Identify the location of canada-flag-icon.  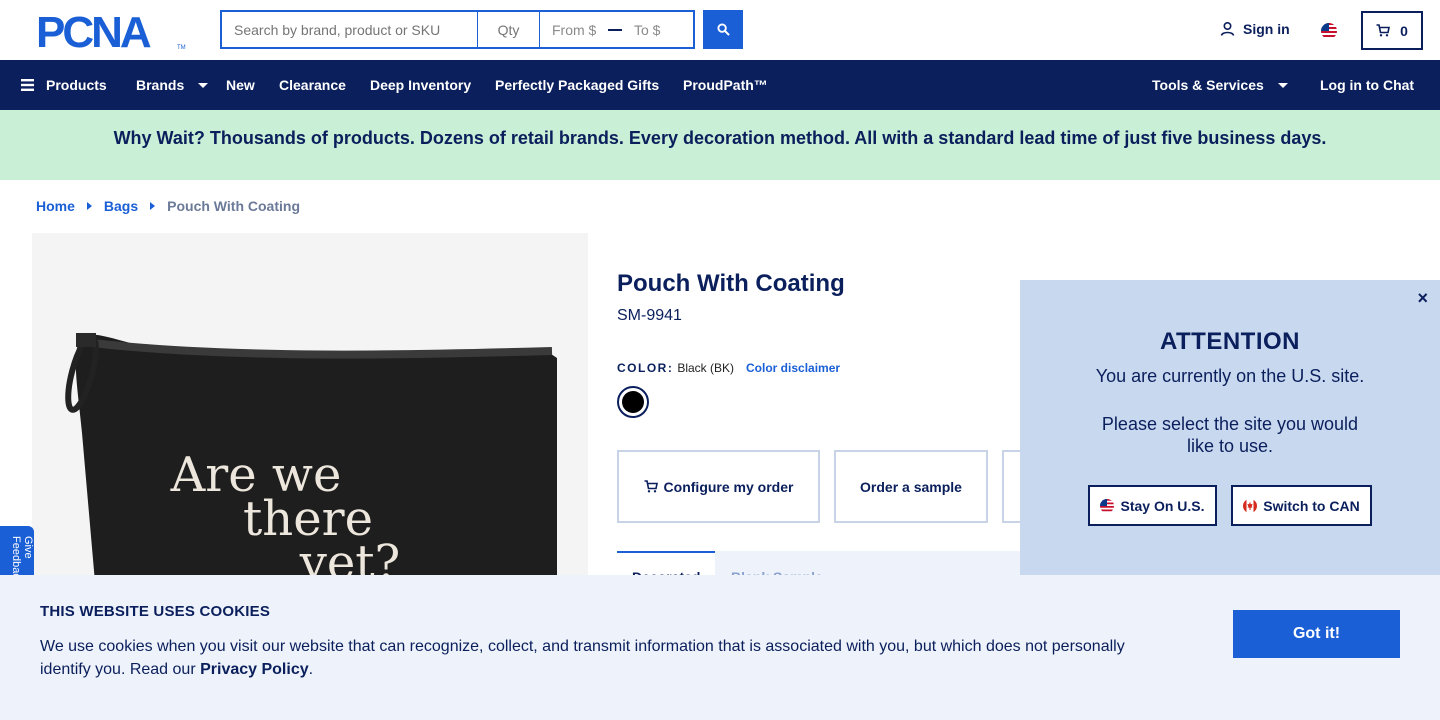
(1250, 505).